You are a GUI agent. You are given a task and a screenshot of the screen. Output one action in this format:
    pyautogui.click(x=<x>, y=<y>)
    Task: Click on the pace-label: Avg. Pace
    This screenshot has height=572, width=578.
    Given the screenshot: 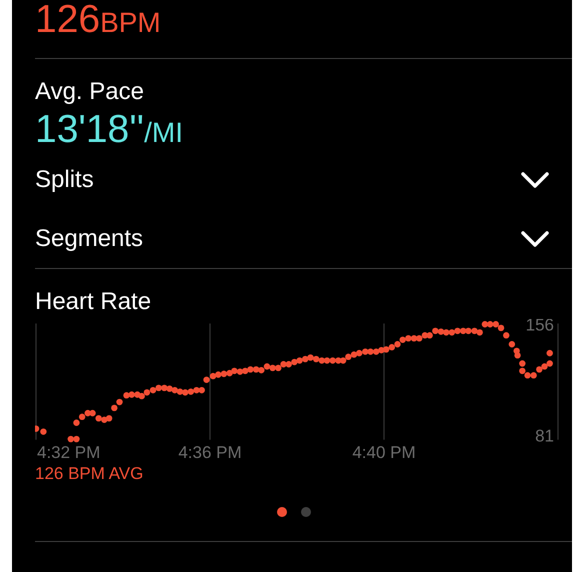 What is the action you would take?
    pyautogui.click(x=89, y=92)
    